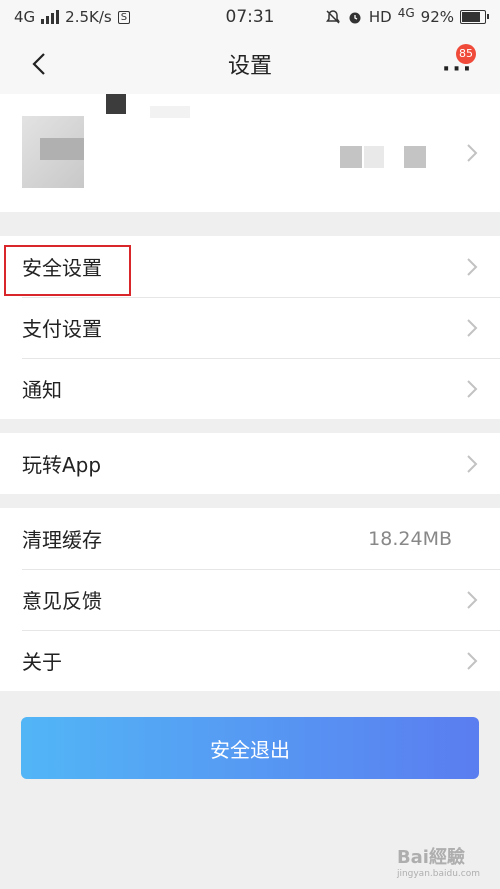 This screenshot has width=500, height=889. Describe the element at coordinates (62, 149) in the screenshot. I see `avatar-mosaic` at that location.